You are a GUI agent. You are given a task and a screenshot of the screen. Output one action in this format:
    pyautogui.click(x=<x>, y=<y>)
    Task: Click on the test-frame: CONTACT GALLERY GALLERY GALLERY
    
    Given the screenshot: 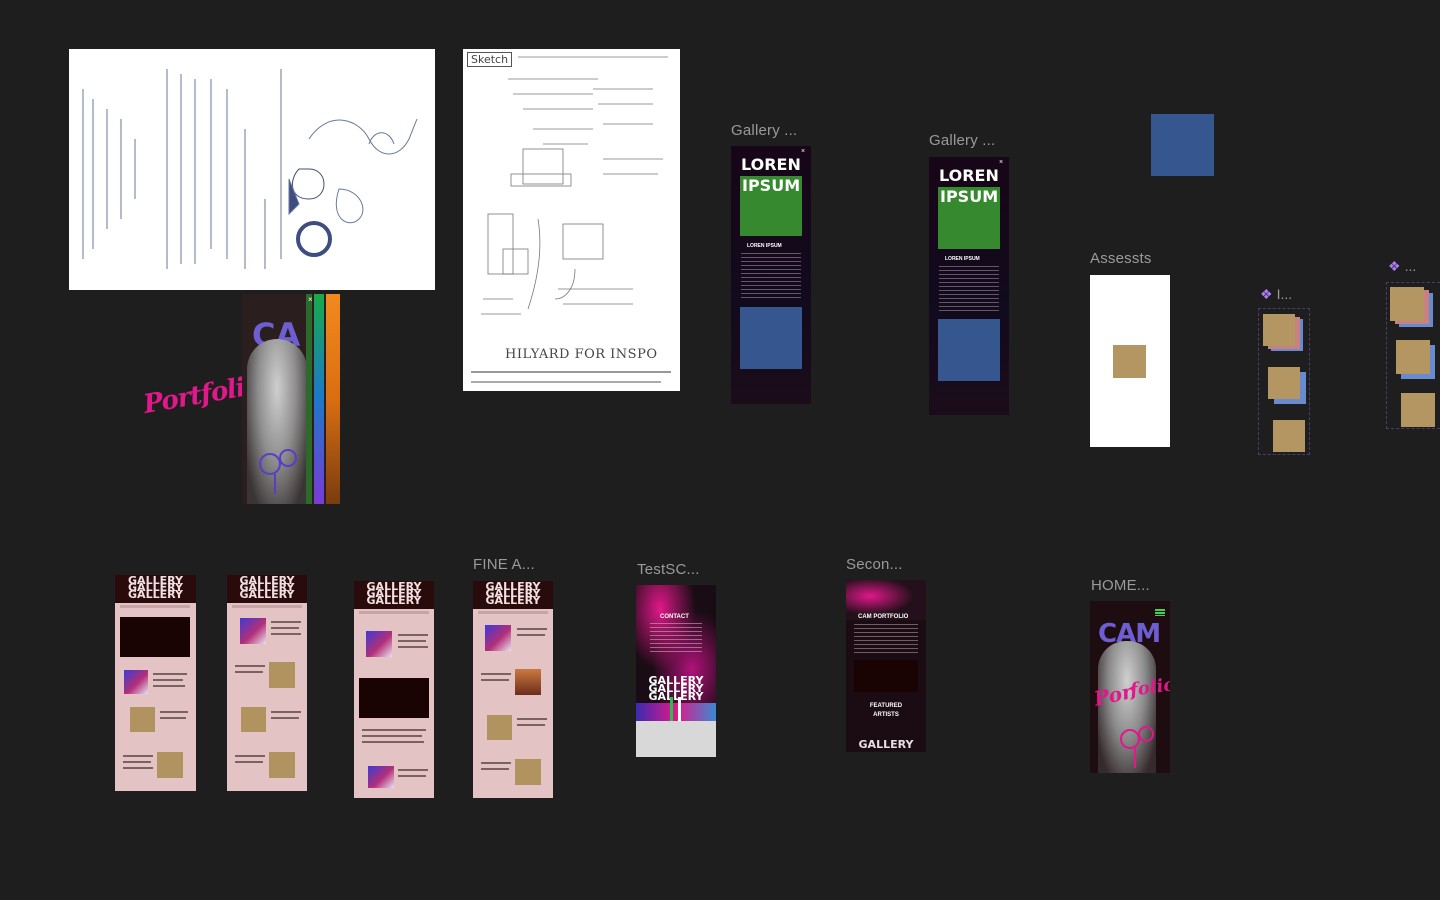 What is the action you would take?
    pyautogui.click(x=676, y=671)
    